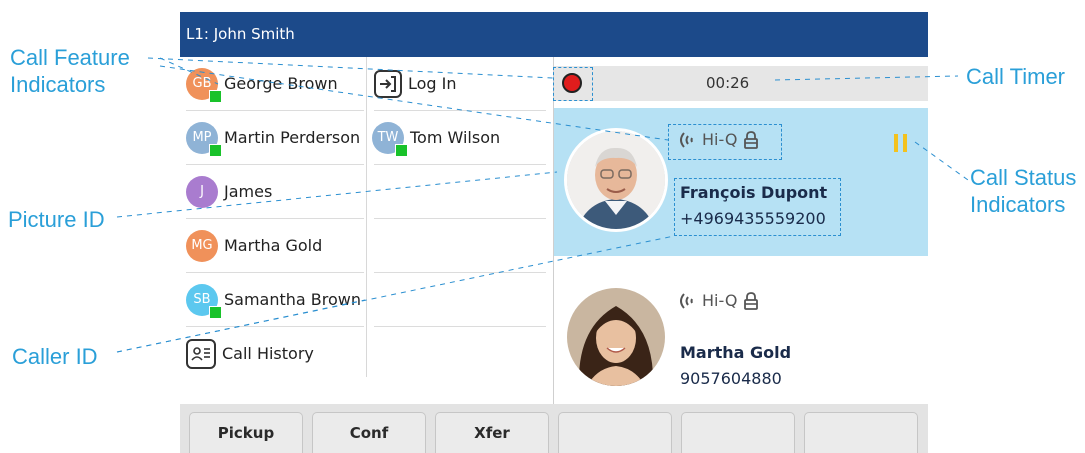 This screenshot has height=453, width=1085. I want to click on contact-martin-perderson: MP Martin Perderson, so click(273, 137).